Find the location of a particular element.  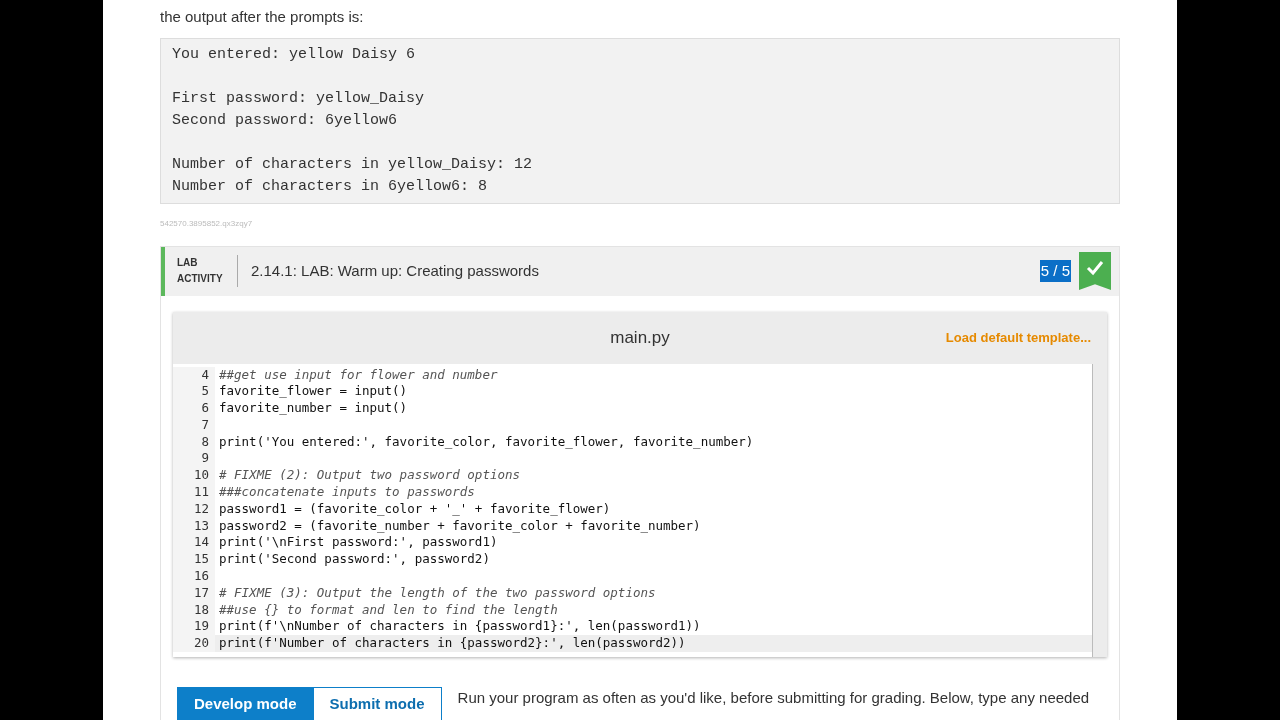

lab-label: LAB ACTIVITY is located at coordinates (200, 271).